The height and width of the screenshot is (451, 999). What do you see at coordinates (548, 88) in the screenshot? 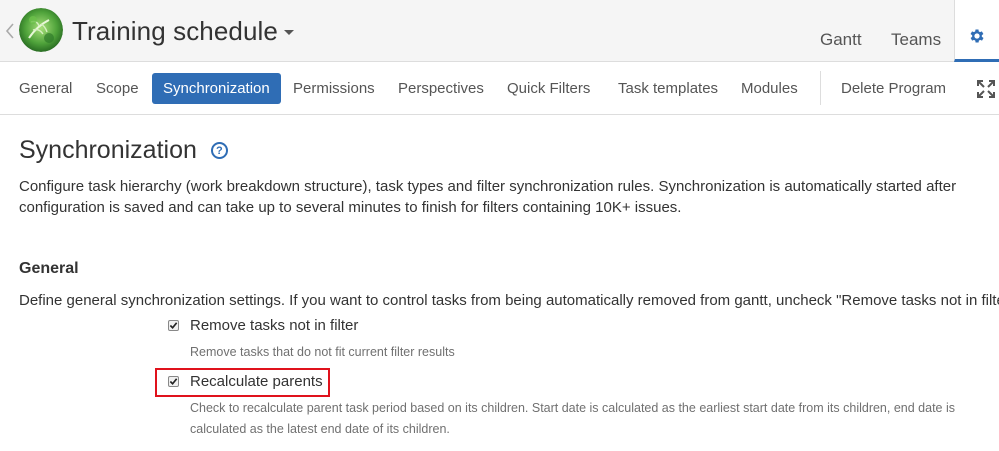
I see `nav-quick-filters: Quick Filters` at bounding box center [548, 88].